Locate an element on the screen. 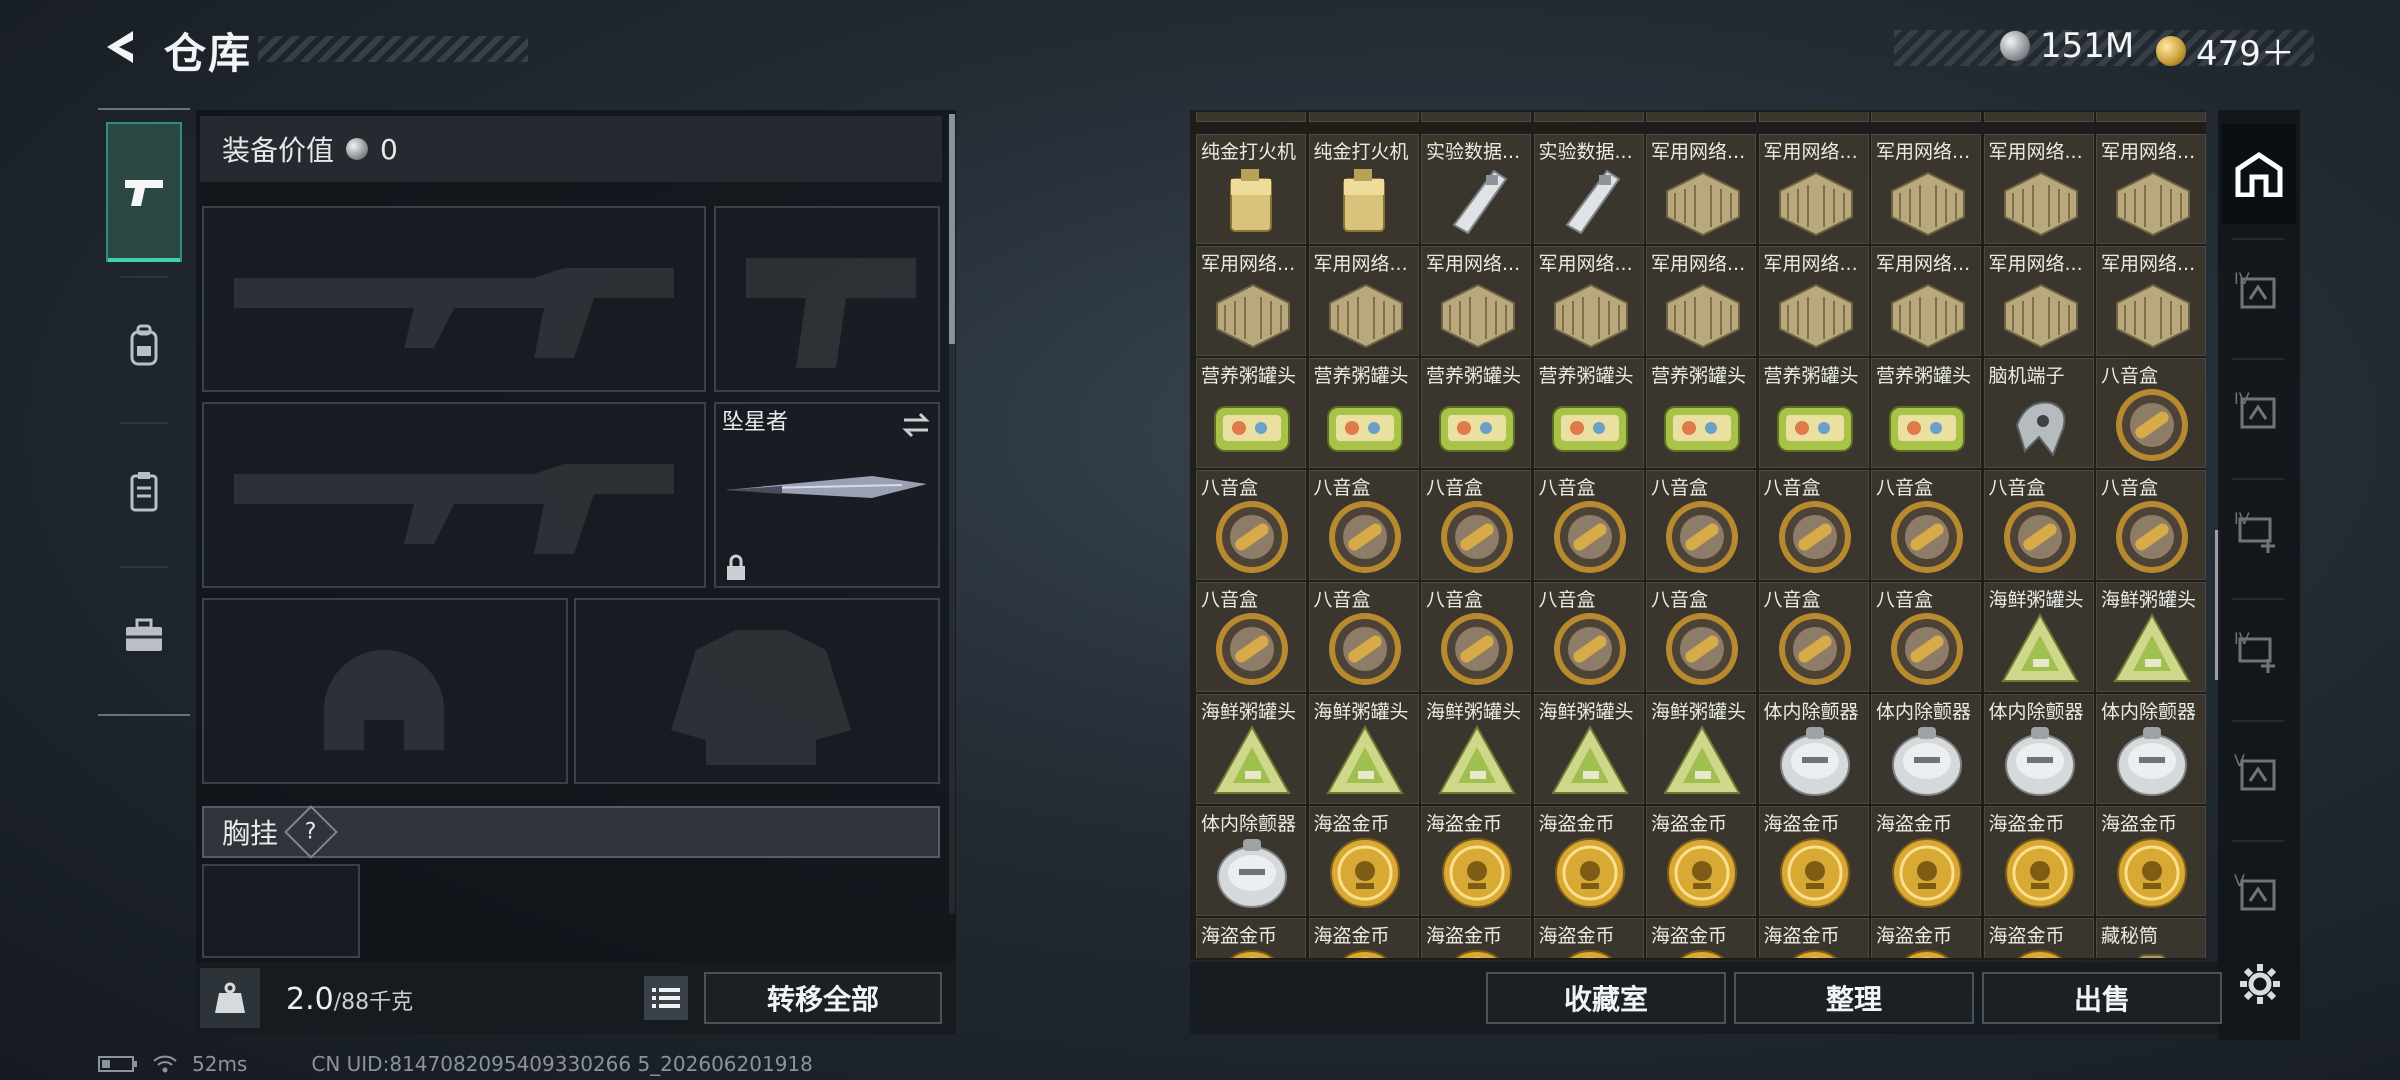 The height and width of the screenshot is (1080, 2400). swap-icon is located at coordinates (916, 425).